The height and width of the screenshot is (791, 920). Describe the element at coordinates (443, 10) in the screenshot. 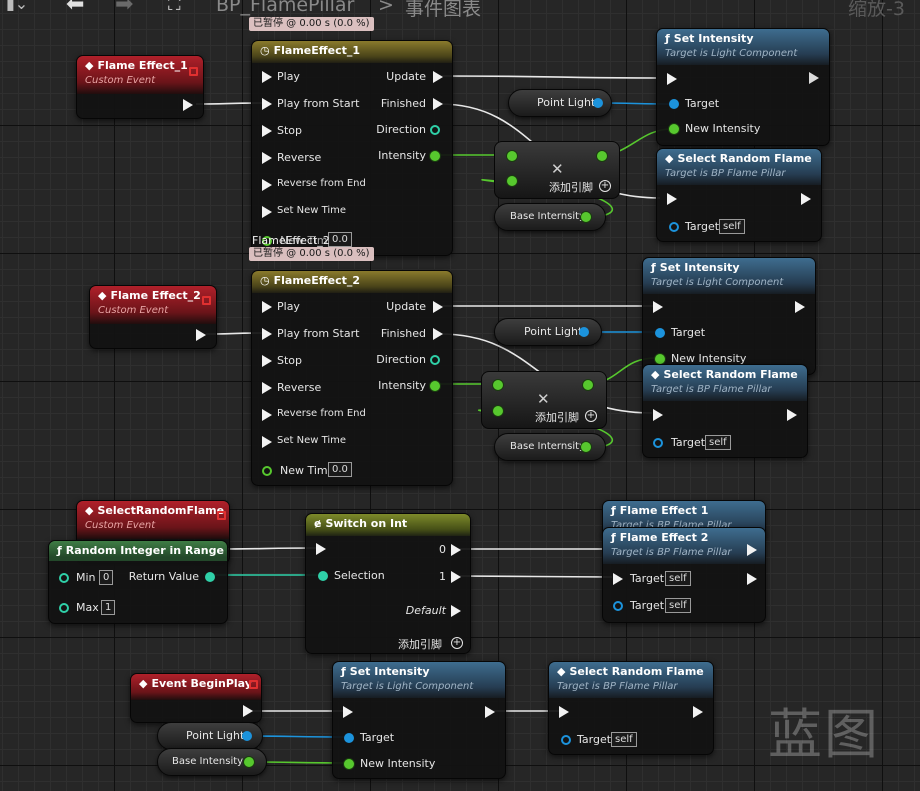

I see `breadcrumb-graph: 事件图表` at that location.